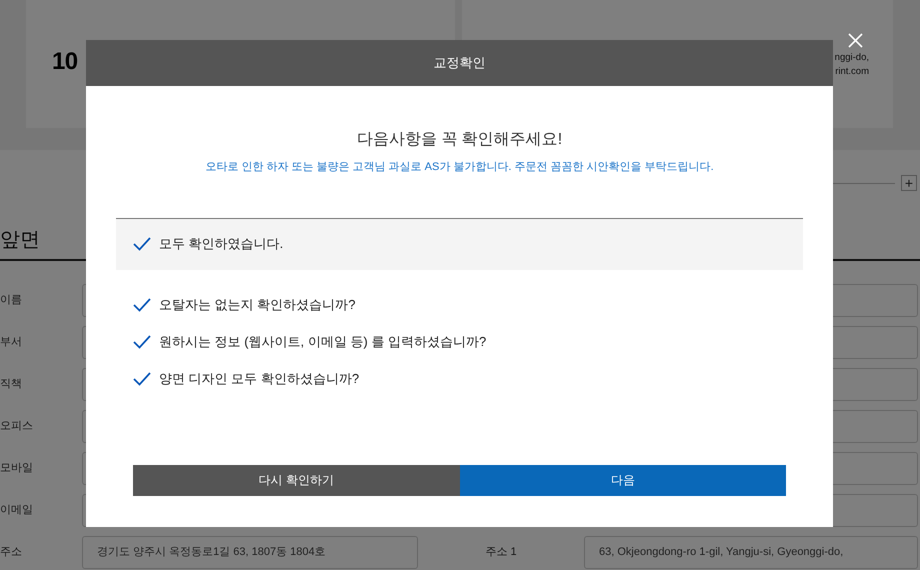 The image size is (920, 570). What do you see at coordinates (501, 552) in the screenshot?
I see `field-label: 주소 1` at bounding box center [501, 552].